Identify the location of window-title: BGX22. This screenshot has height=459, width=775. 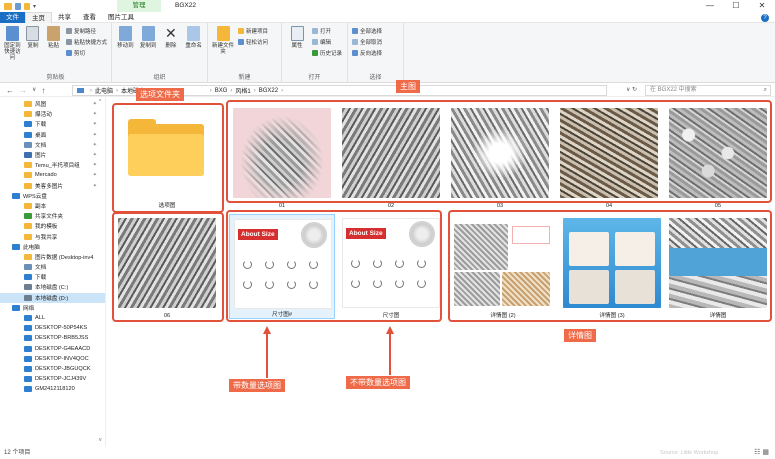
(185, 5).